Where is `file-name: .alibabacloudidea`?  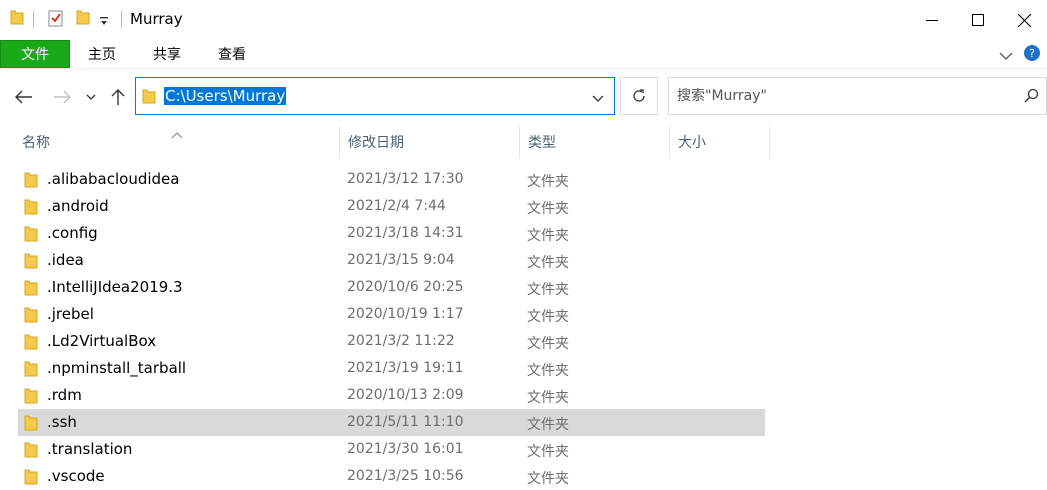
file-name: .alibabacloudidea is located at coordinates (113, 179).